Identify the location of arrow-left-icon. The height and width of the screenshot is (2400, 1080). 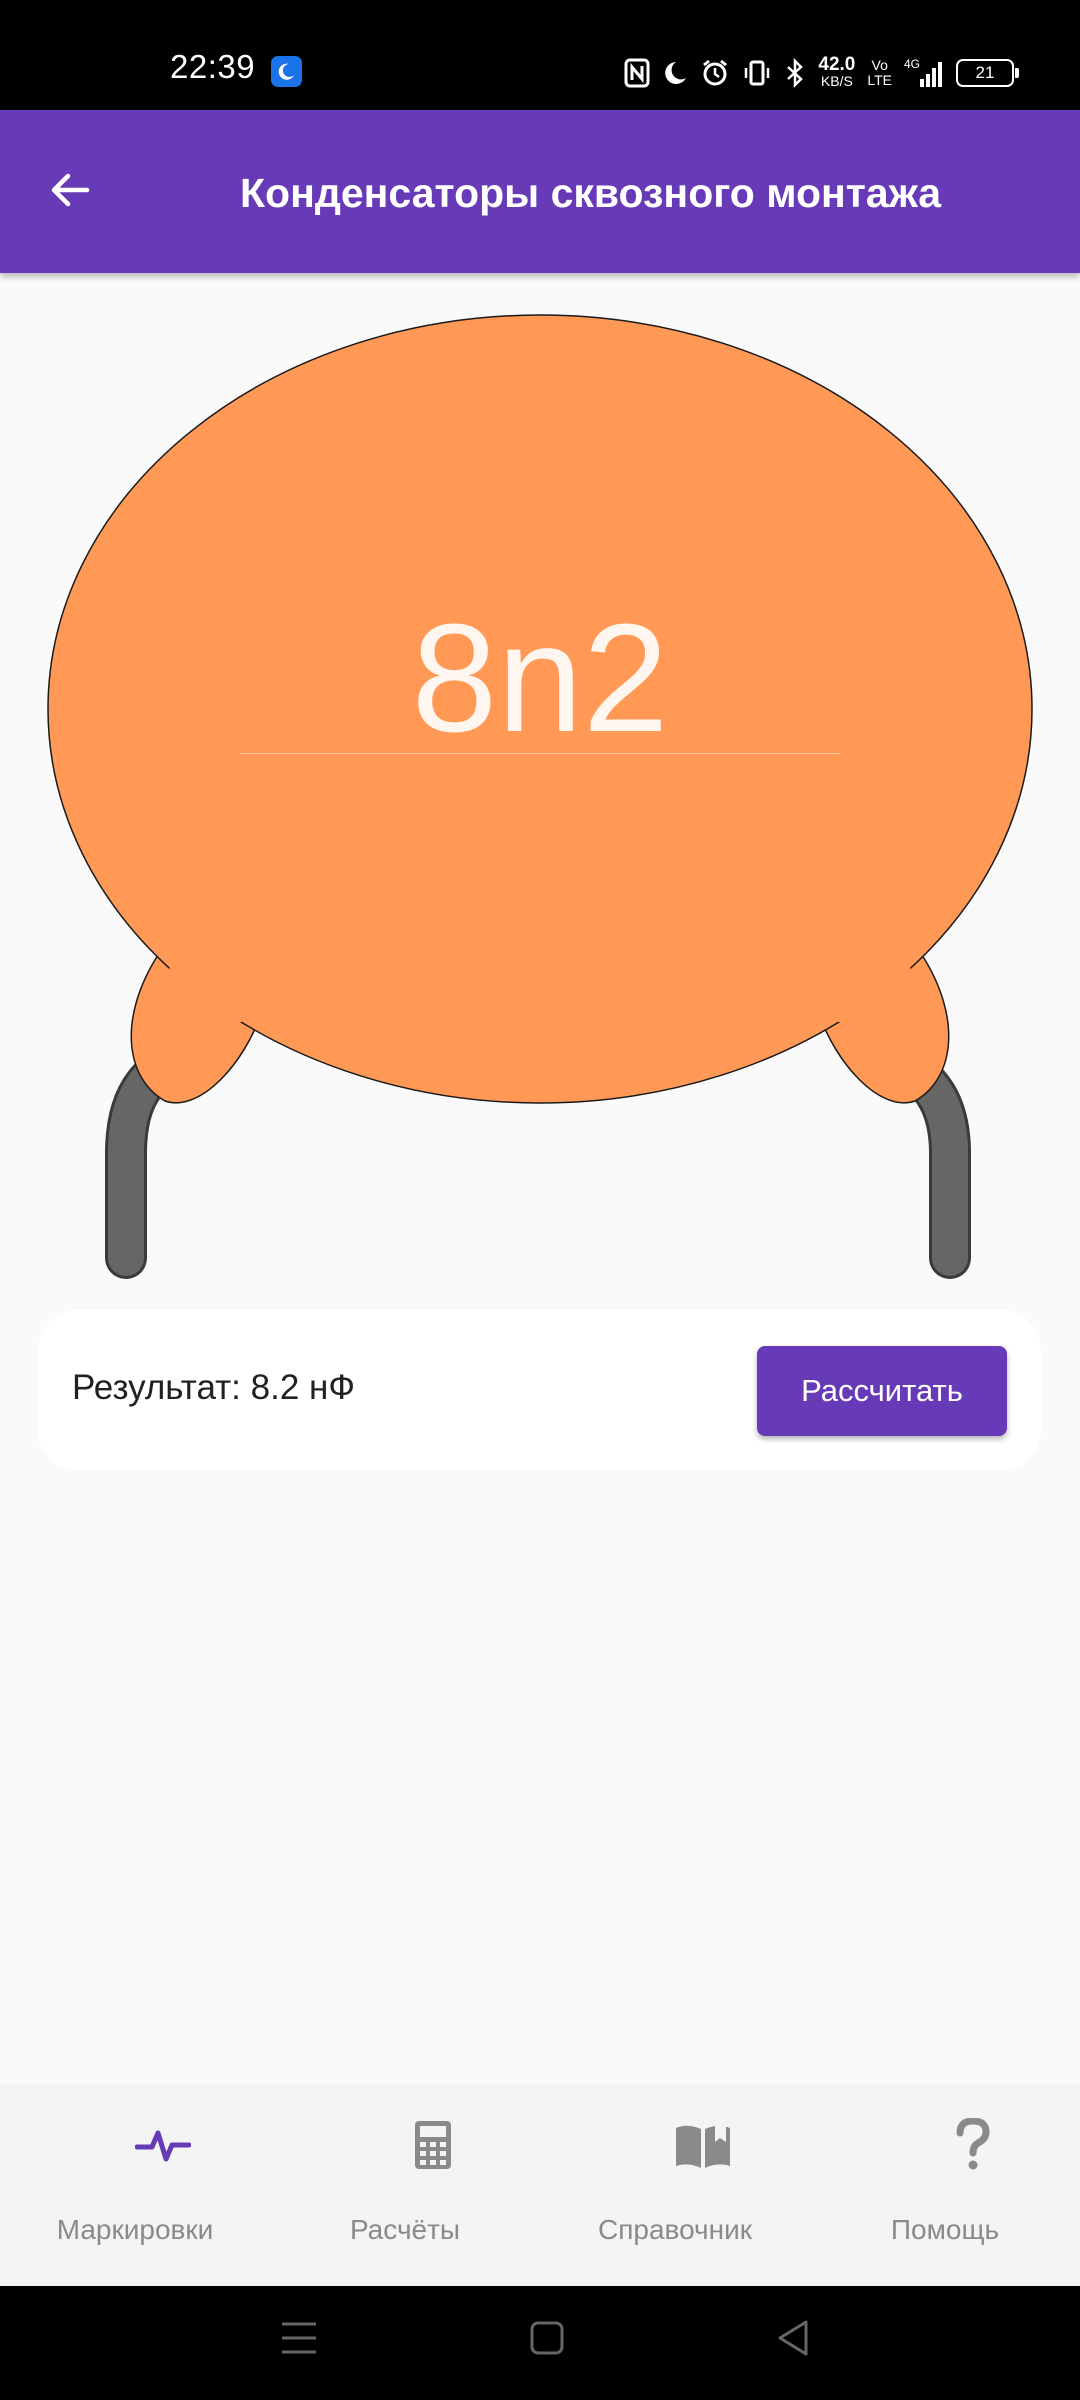
(70, 190).